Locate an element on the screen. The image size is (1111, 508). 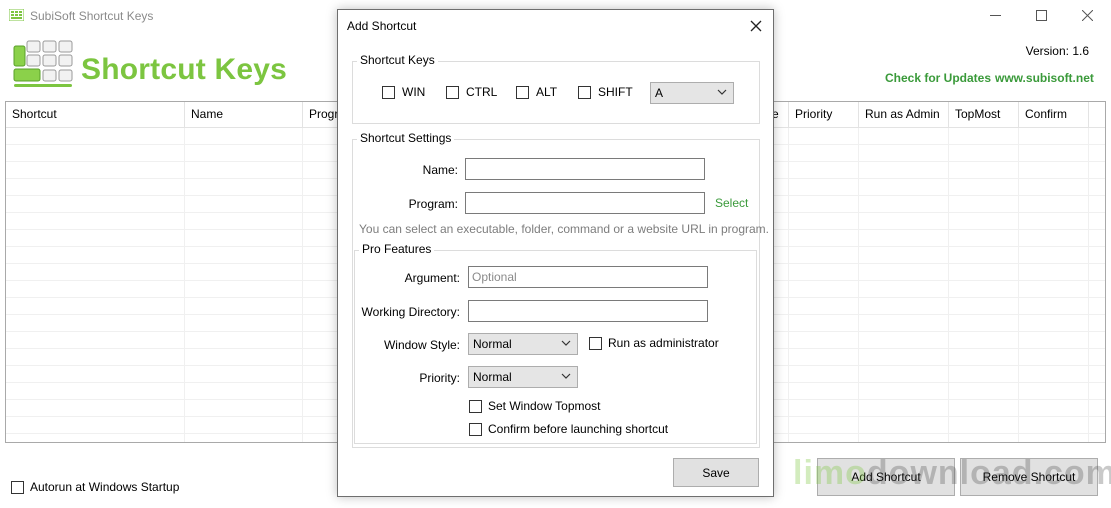
alt-checkbox: ALT is located at coordinates (536, 92).